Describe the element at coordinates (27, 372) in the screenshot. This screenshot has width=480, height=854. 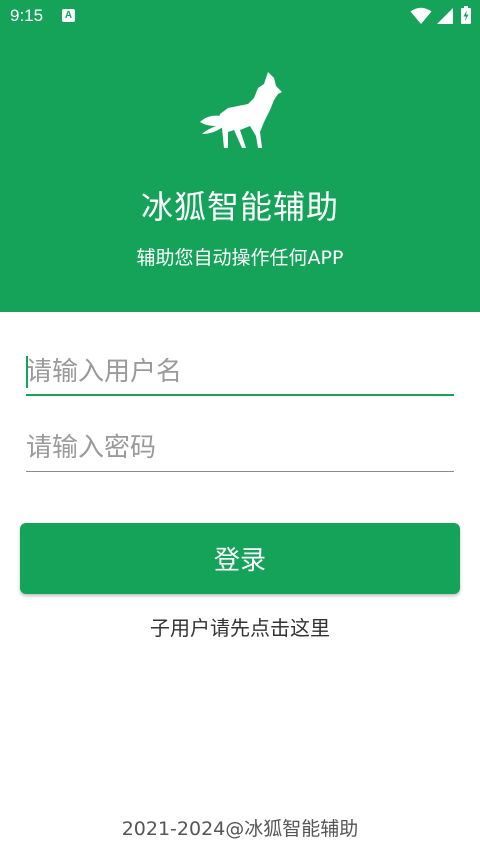
I see `text-cursor` at that location.